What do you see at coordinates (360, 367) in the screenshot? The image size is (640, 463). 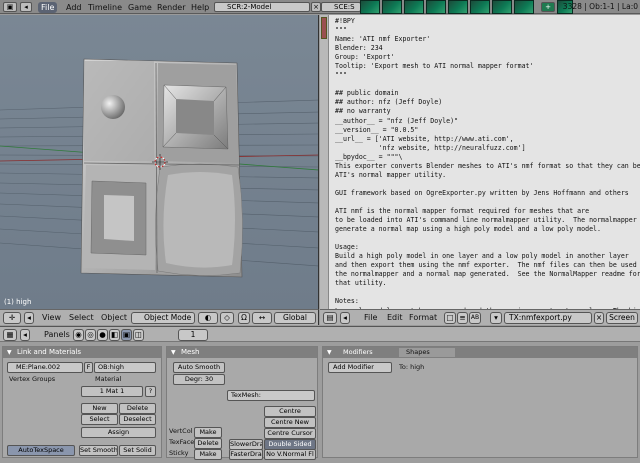 I see `add-modifier-menu: Add Modifier` at bounding box center [360, 367].